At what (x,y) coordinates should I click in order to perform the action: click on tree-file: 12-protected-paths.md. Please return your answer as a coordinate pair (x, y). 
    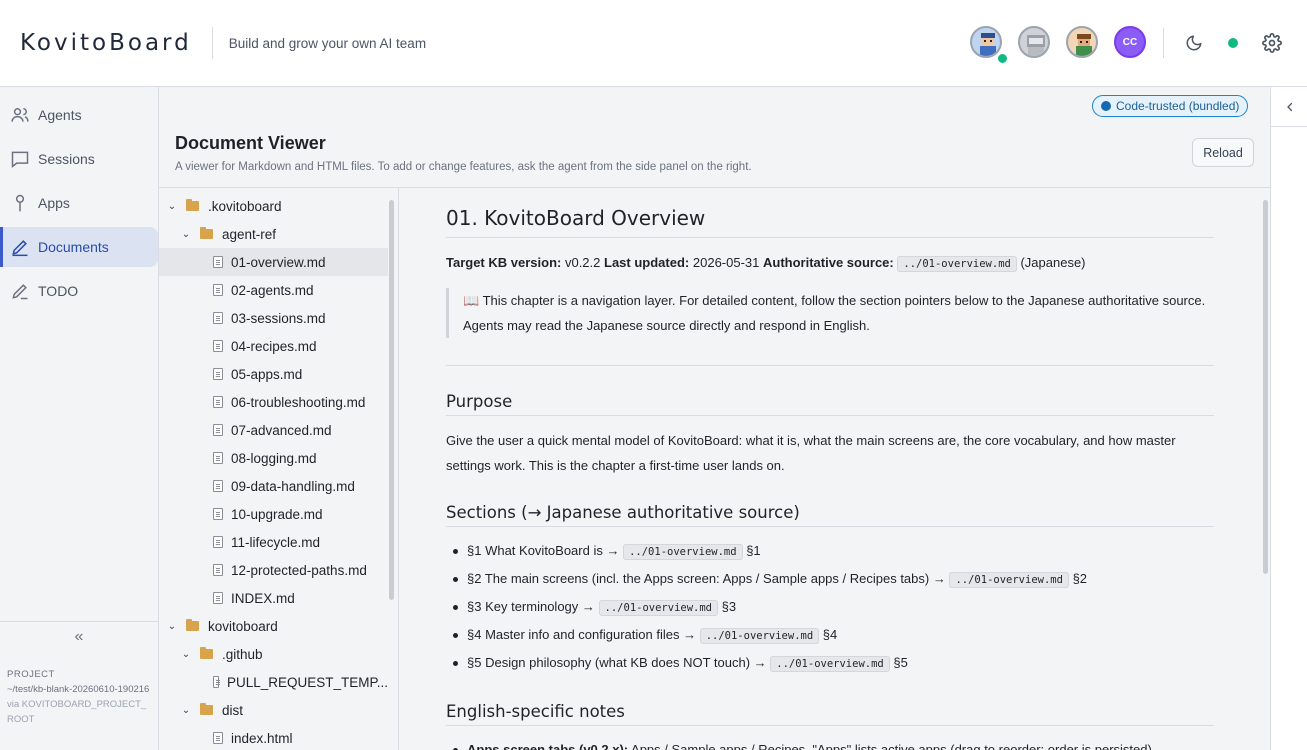
    Looking at the image, I should click on (273, 570).